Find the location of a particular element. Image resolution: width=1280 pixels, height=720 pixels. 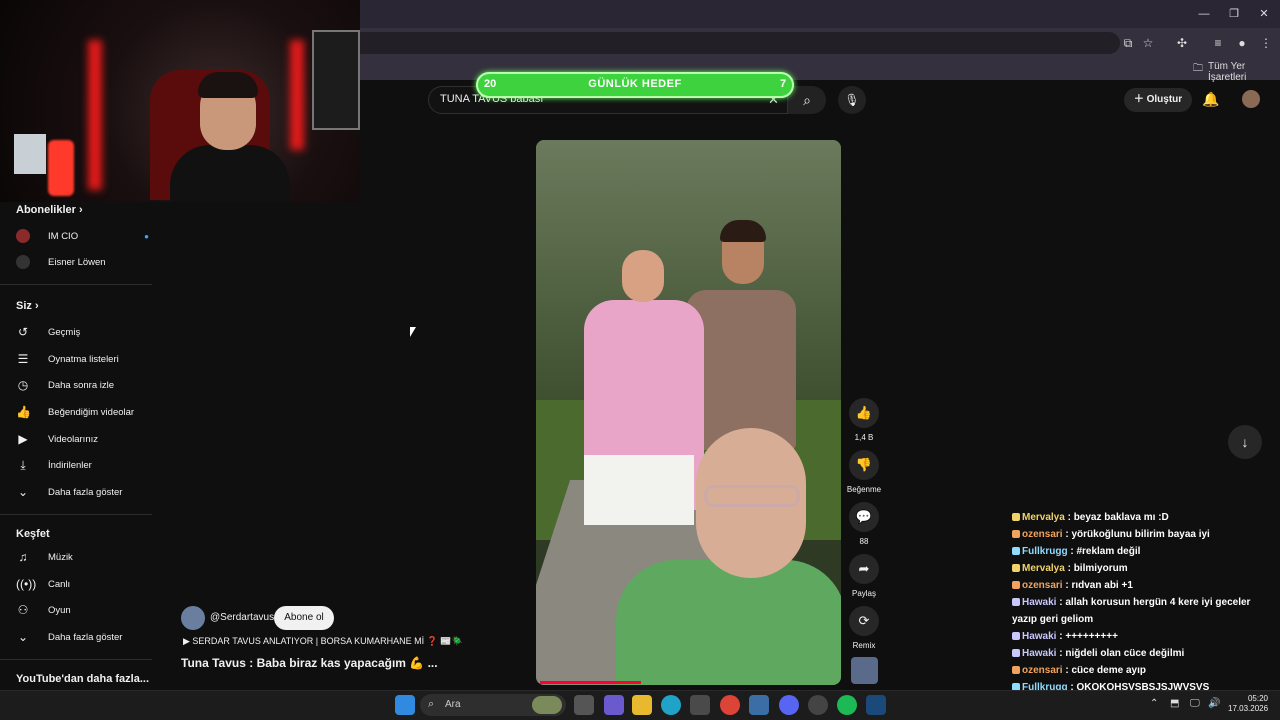

share-button: ➦ is located at coordinates (864, 569).